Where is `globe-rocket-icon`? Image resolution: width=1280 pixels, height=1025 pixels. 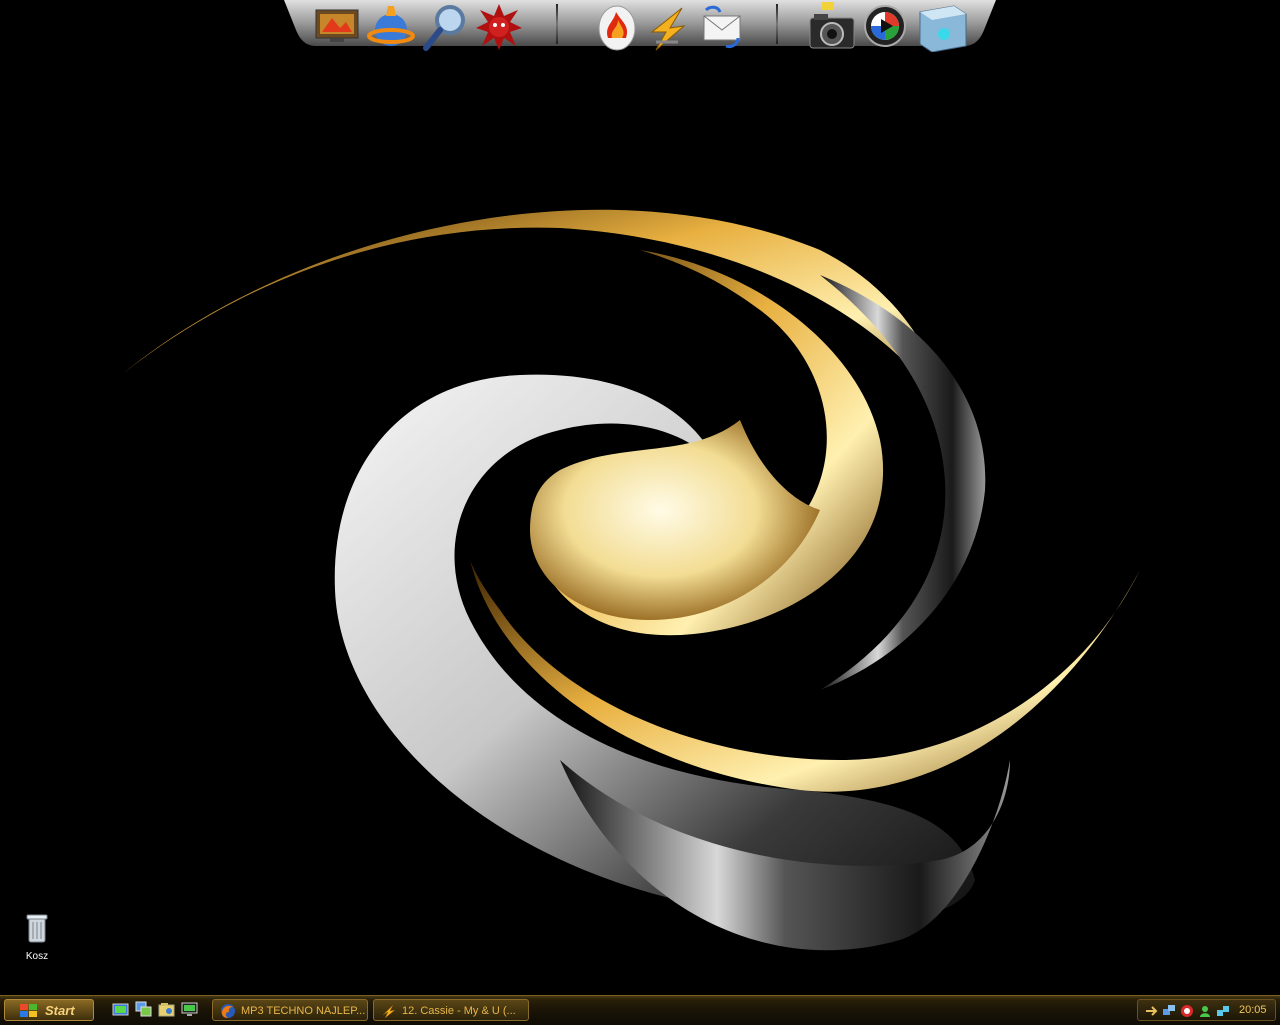
globe-rocket-icon is located at coordinates (391, 27).